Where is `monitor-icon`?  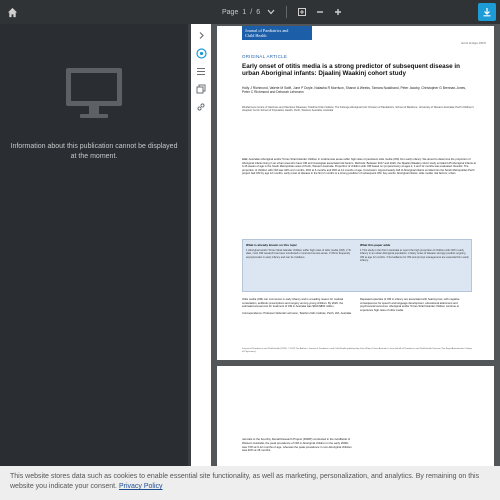 monitor-icon is located at coordinates (94, 94).